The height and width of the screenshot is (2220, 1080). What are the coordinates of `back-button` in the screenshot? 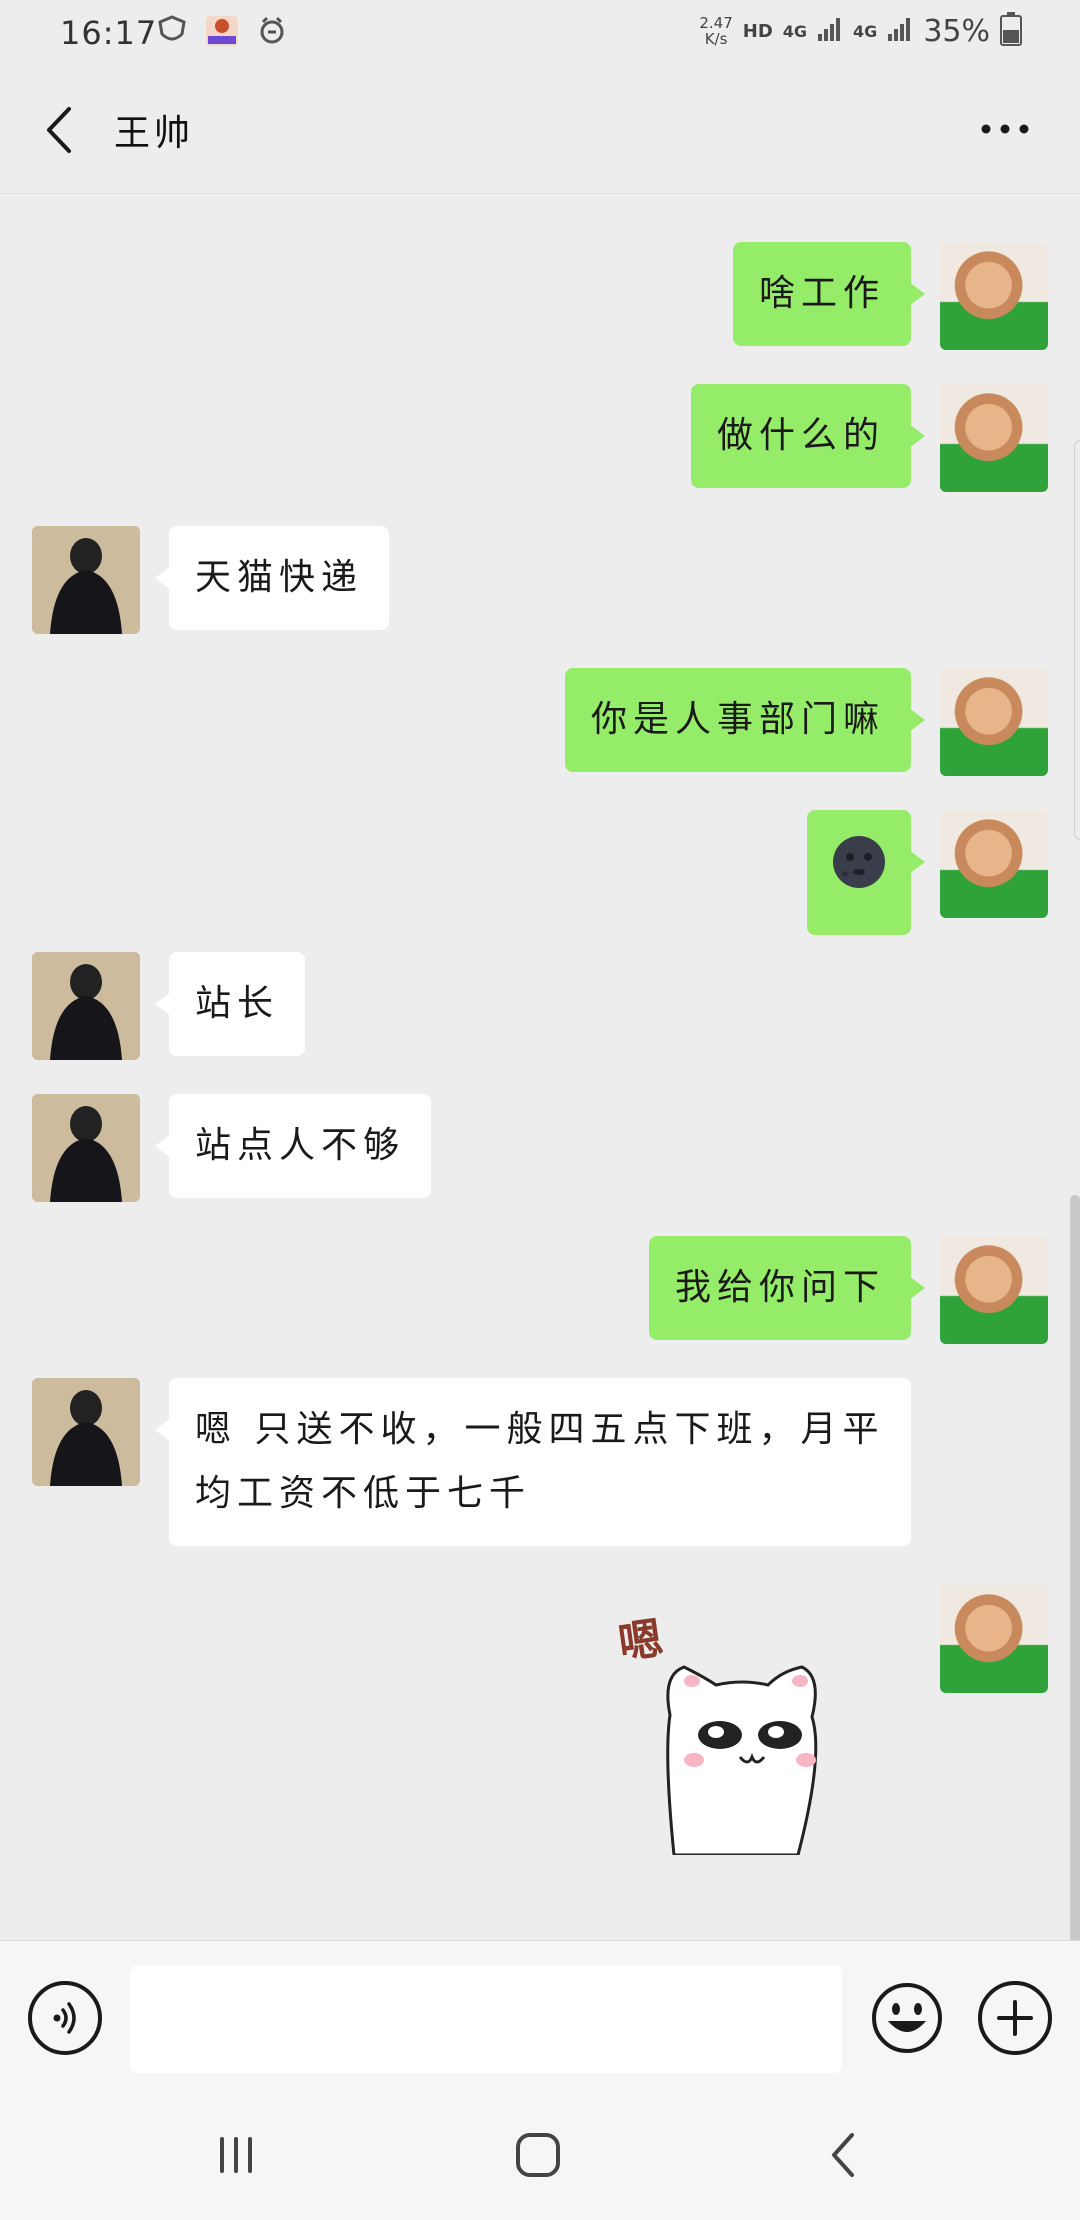 It's located at (58, 130).